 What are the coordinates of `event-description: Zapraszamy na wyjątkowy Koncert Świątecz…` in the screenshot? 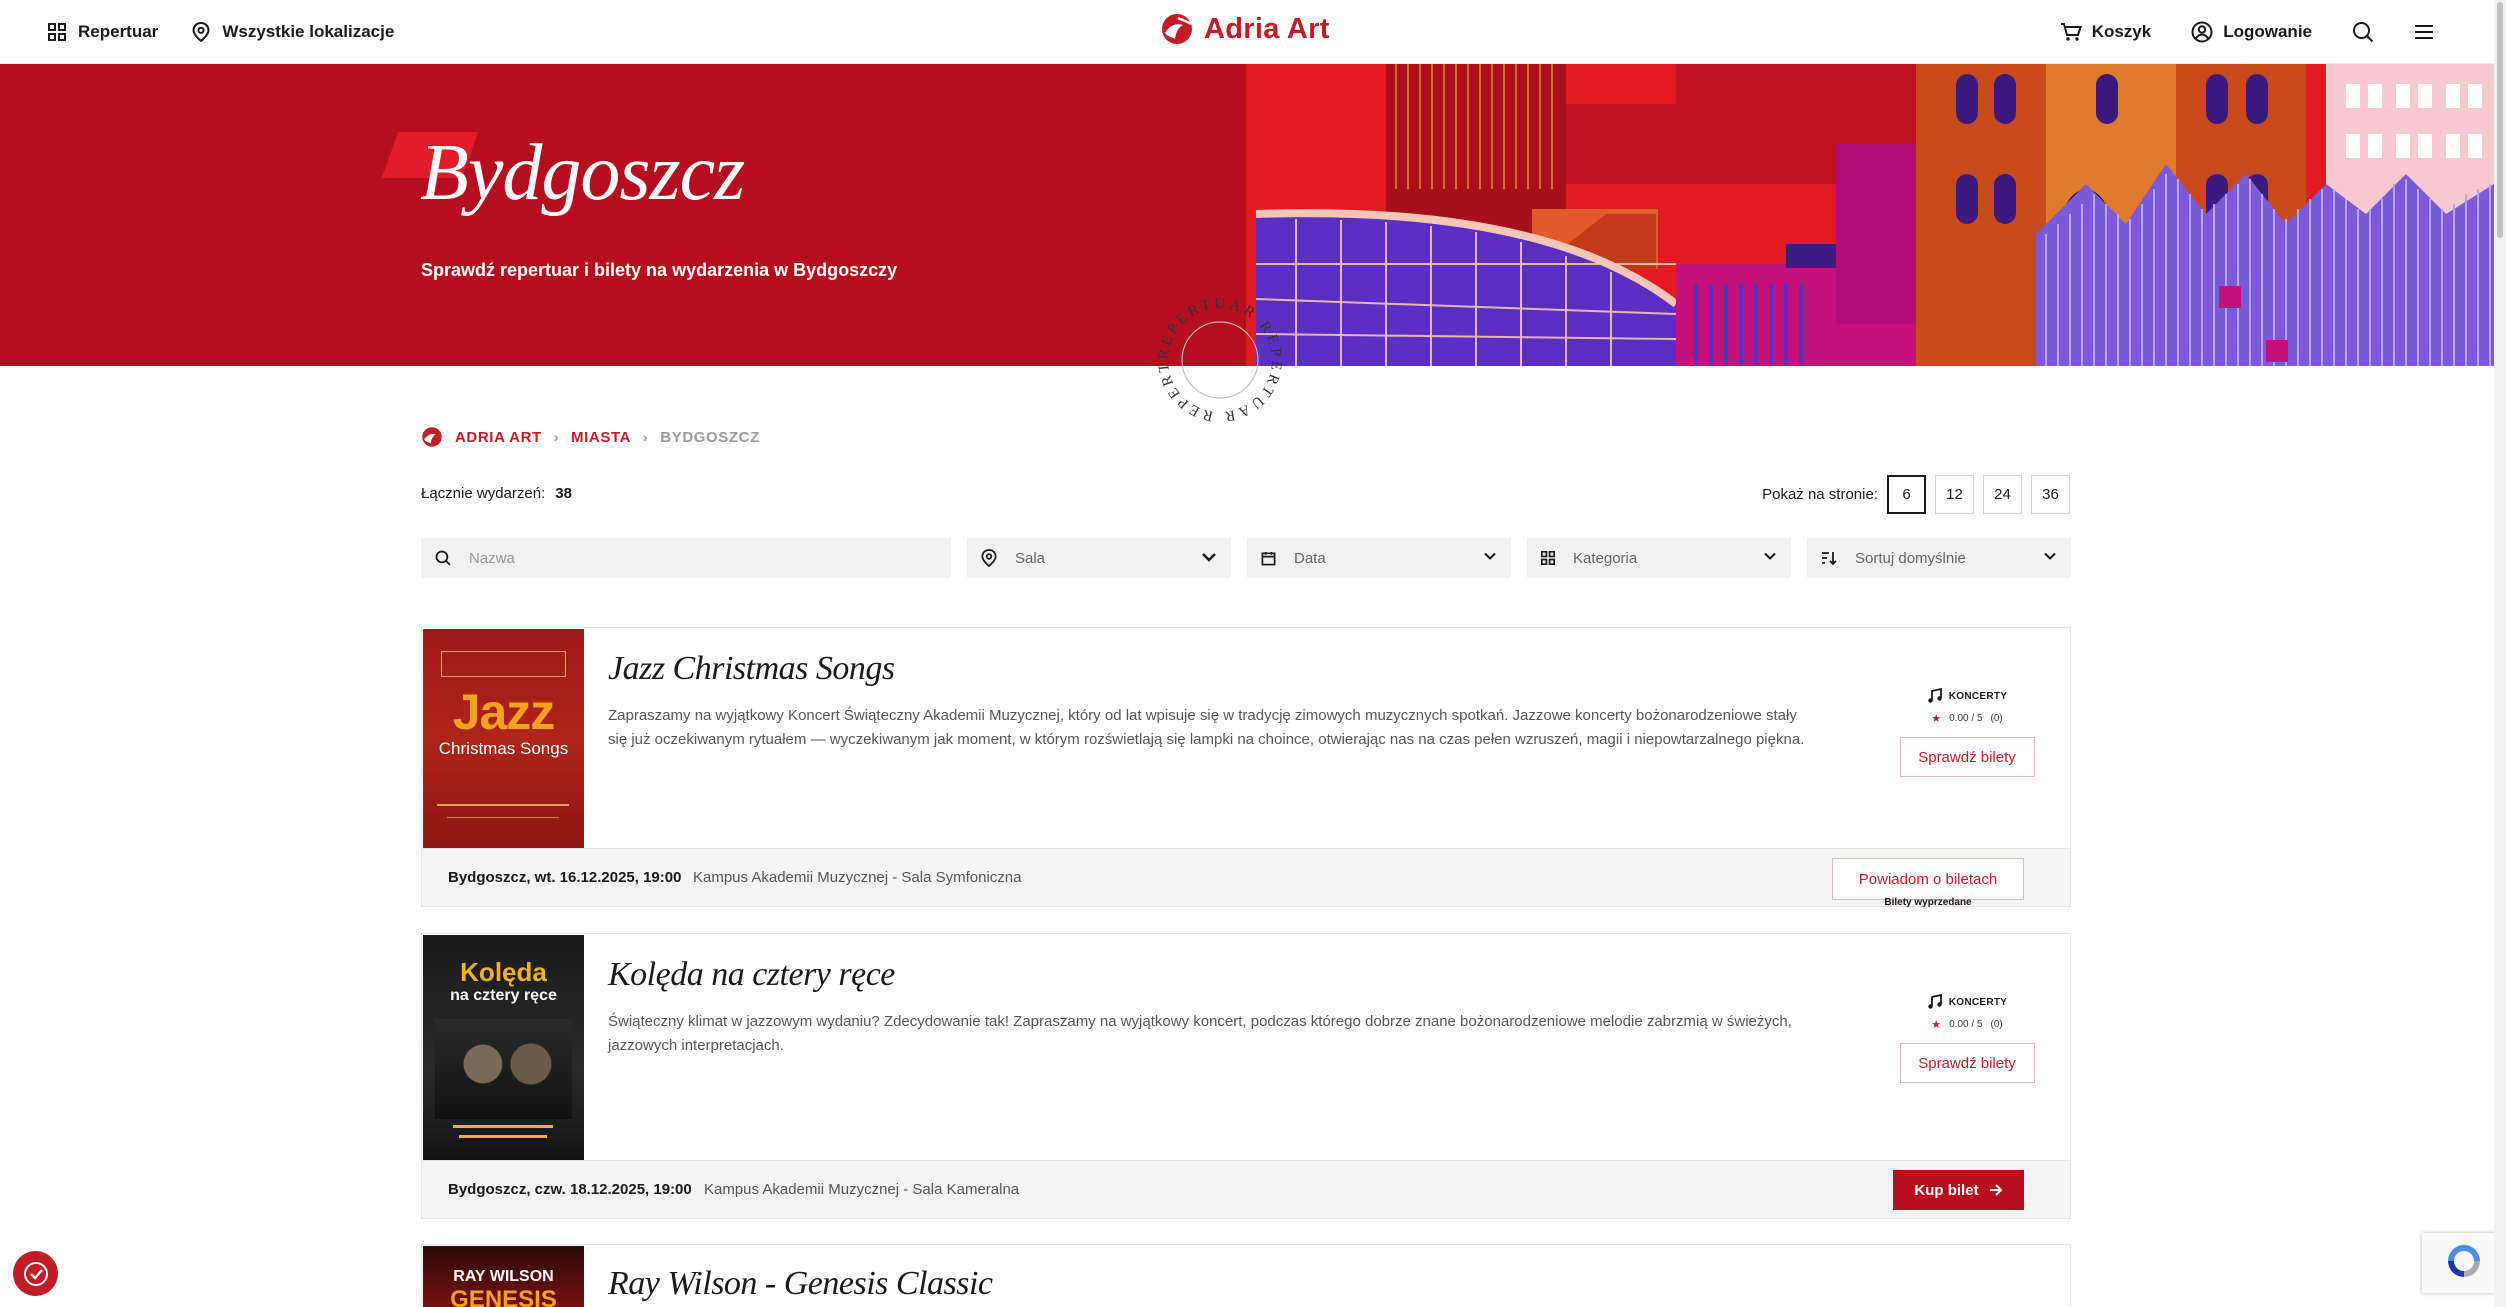 It's located at (1206, 727).